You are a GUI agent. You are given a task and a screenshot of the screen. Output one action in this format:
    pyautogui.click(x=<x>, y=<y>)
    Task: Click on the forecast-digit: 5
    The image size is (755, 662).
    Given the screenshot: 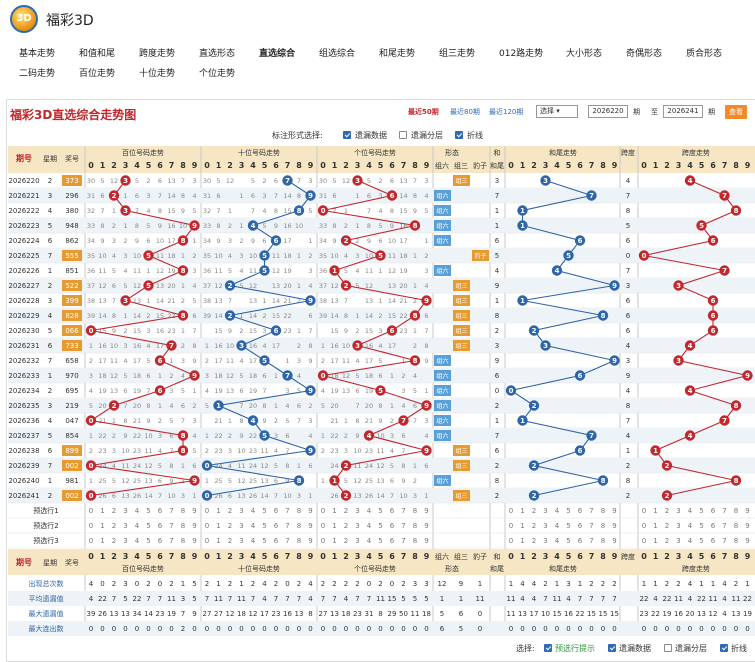 What is the action you would take?
    pyautogui.click(x=380, y=526)
    